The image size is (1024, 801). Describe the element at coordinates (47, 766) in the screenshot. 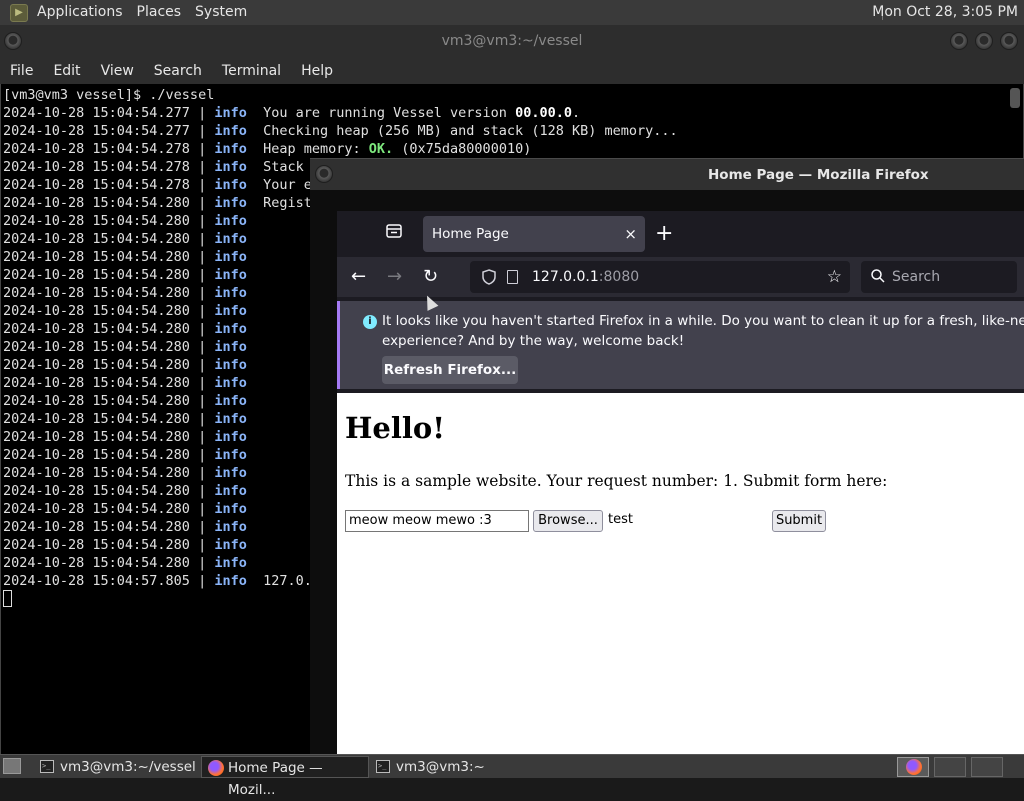

I see `terminal-icon: >_` at that location.